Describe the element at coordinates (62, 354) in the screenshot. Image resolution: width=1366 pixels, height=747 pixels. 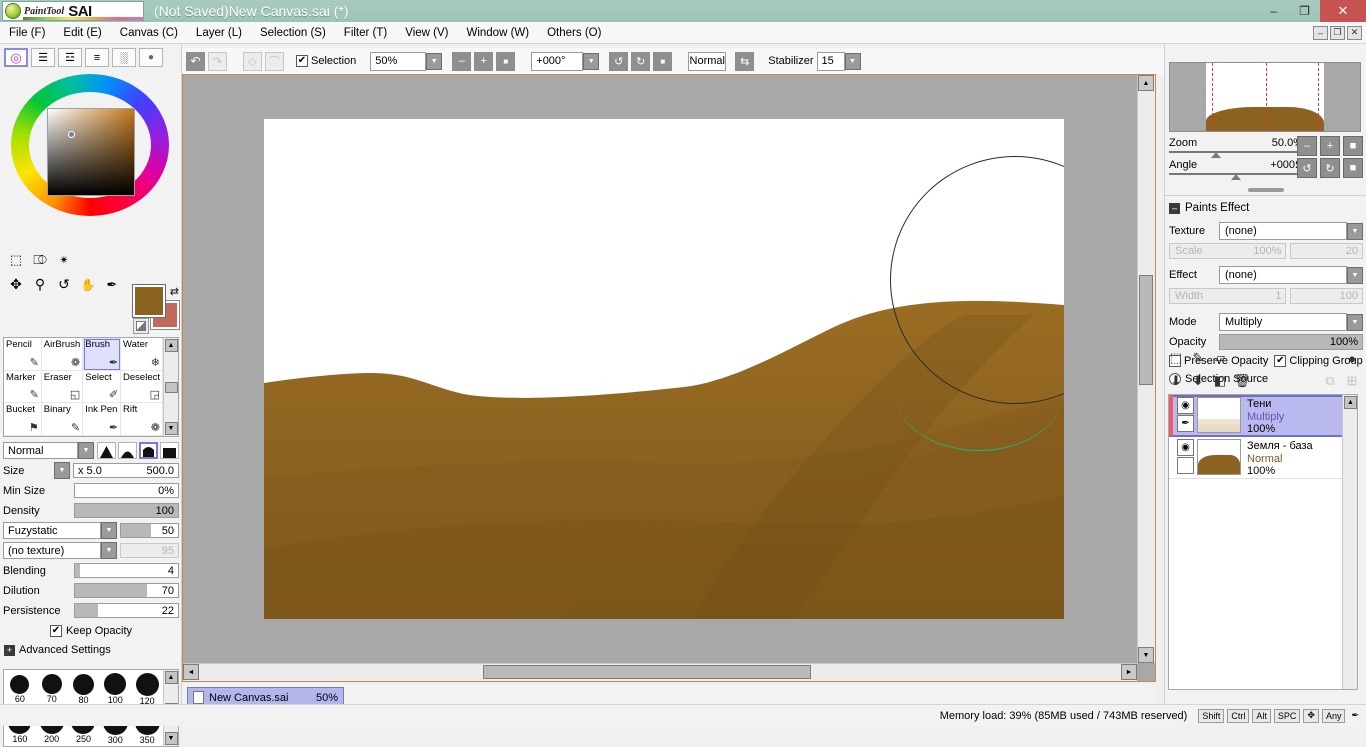
I see `brush-airbrush: AirBrush ❁` at that location.